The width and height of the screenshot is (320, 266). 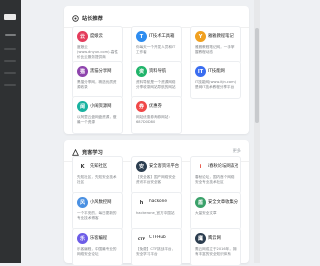 I want to click on ichunqiu-icon: i, so click(x=200, y=166).